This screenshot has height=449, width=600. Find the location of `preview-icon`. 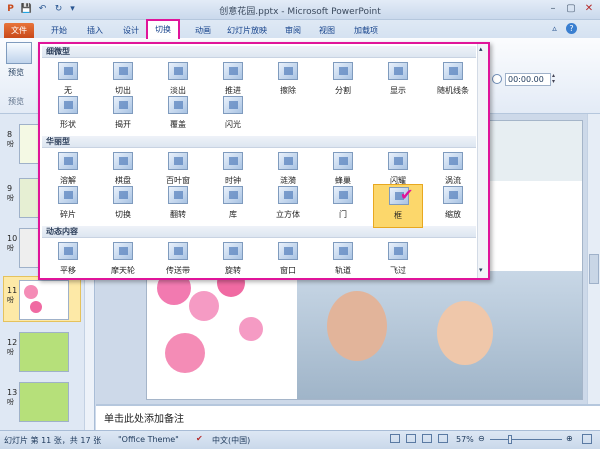

preview-icon is located at coordinates (19, 53).